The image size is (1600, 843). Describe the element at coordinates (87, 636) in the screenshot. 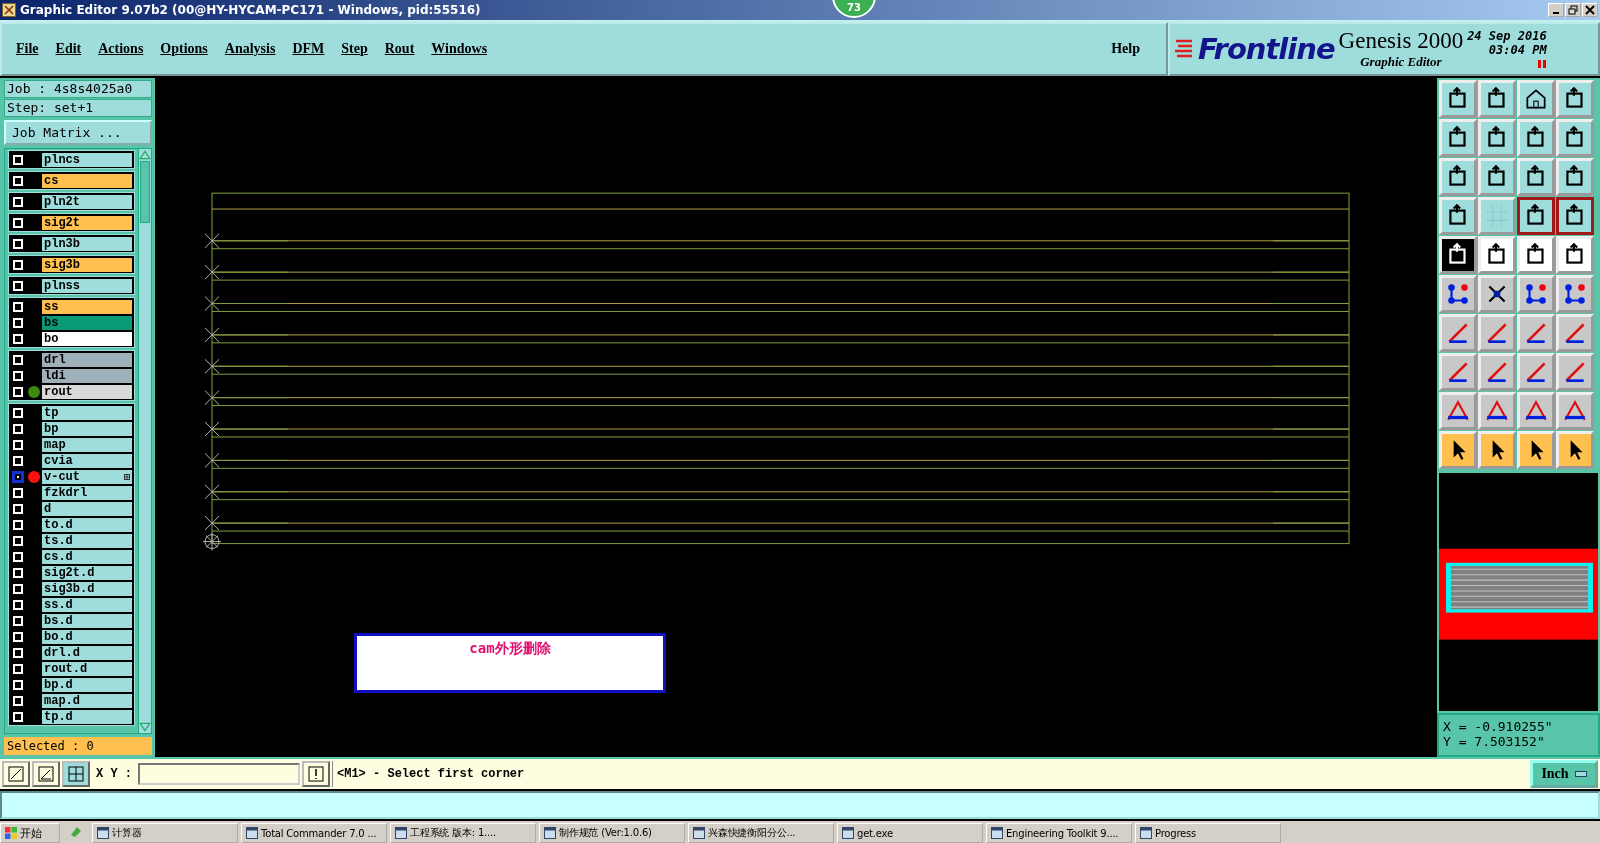

I see `layer-name: bo.d` at that location.